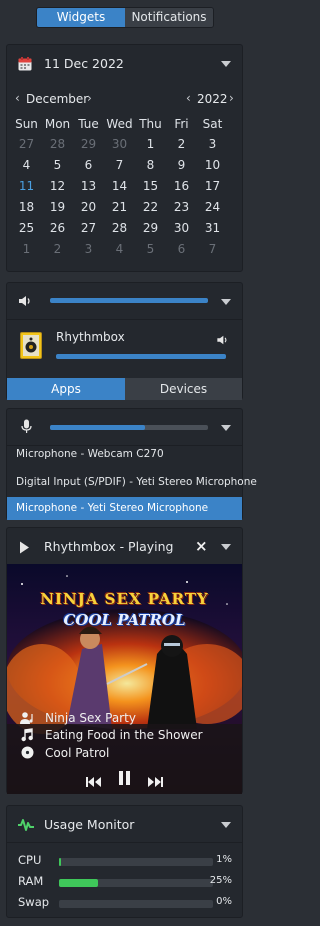 Image resolution: width=320 pixels, height=926 pixels. Describe the element at coordinates (222, 340) in the screenshot. I see `app-speaker-icon` at that location.